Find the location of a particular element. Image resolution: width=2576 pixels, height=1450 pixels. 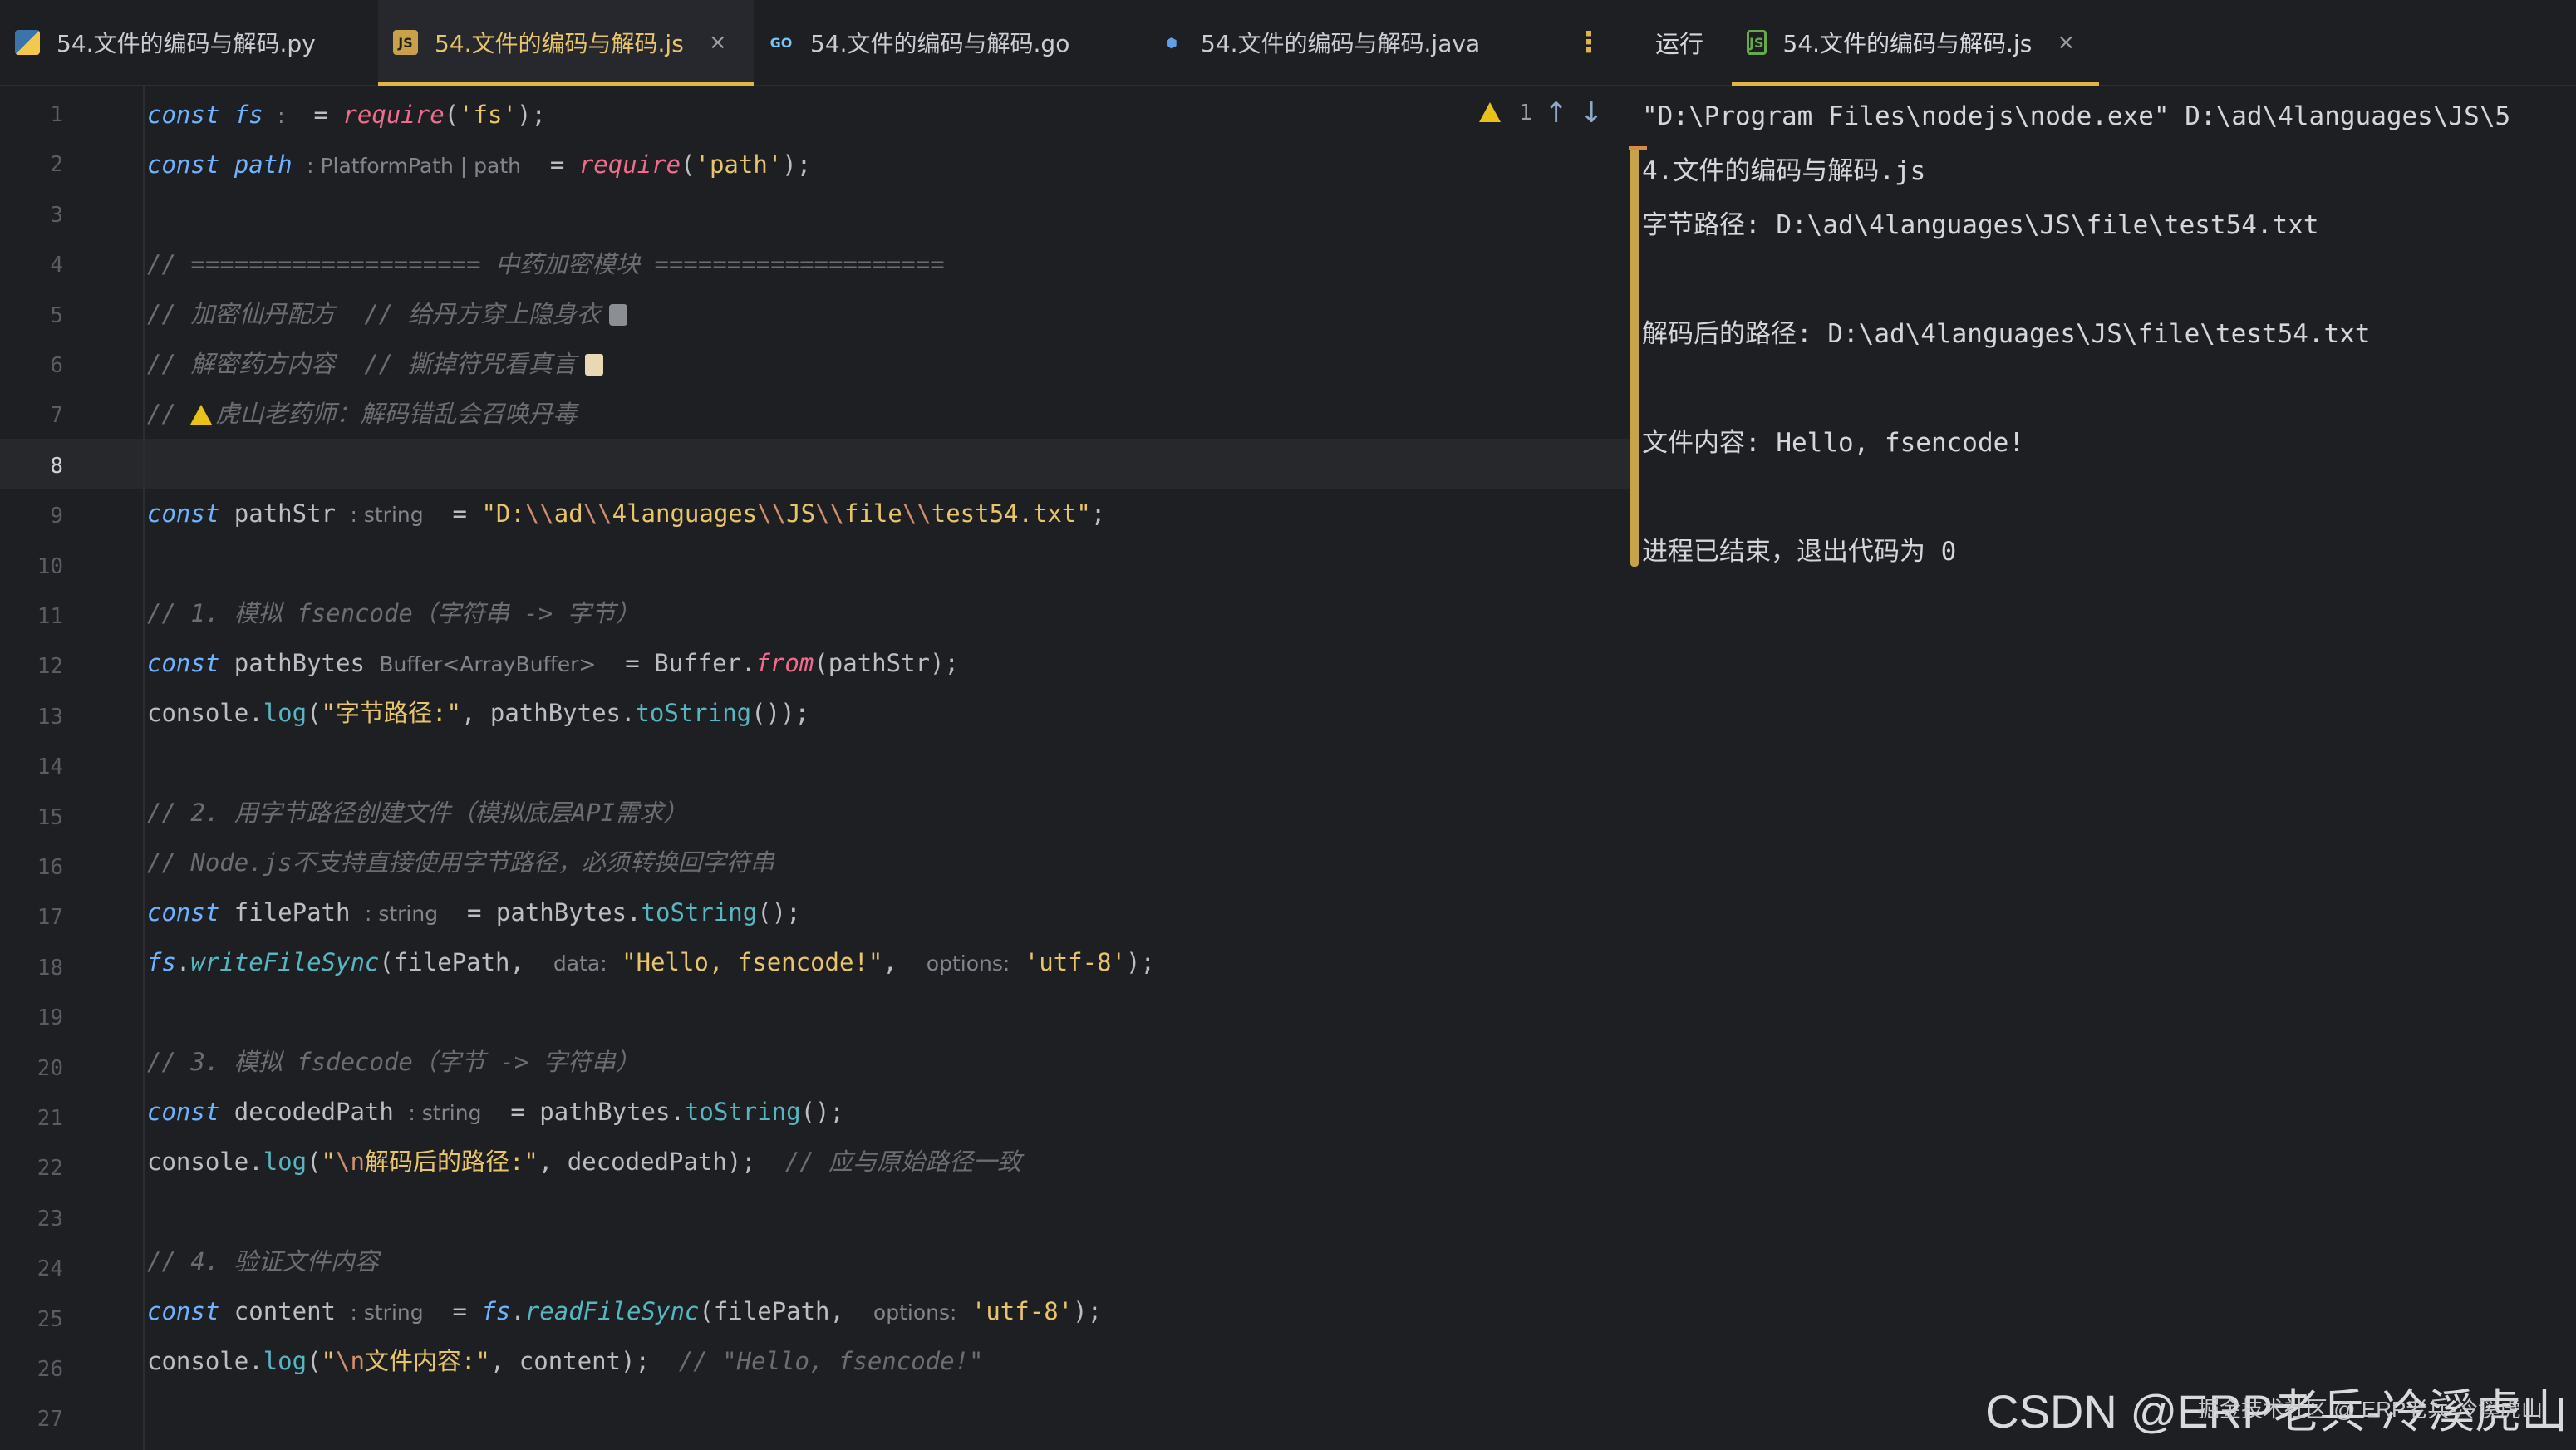

line-number: 6 is located at coordinates (32, 366).